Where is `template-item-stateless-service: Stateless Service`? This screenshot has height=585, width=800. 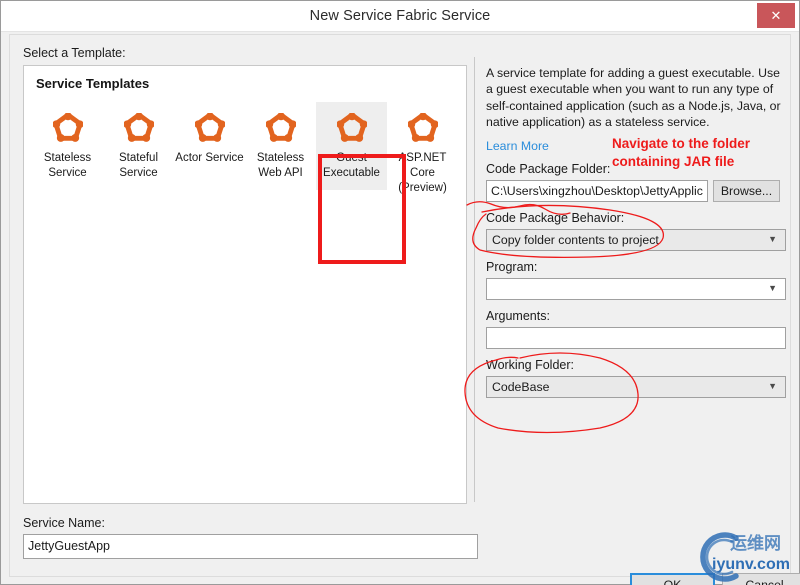
template-item-stateless-service: Stateless Service is located at coordinates (67, 146).